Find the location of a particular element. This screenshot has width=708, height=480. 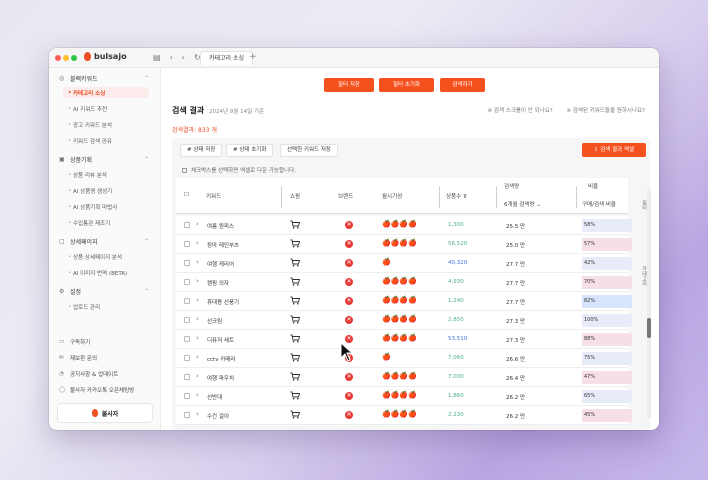

bulsaja-button: 불사자 is located at coordinates (105, 413).